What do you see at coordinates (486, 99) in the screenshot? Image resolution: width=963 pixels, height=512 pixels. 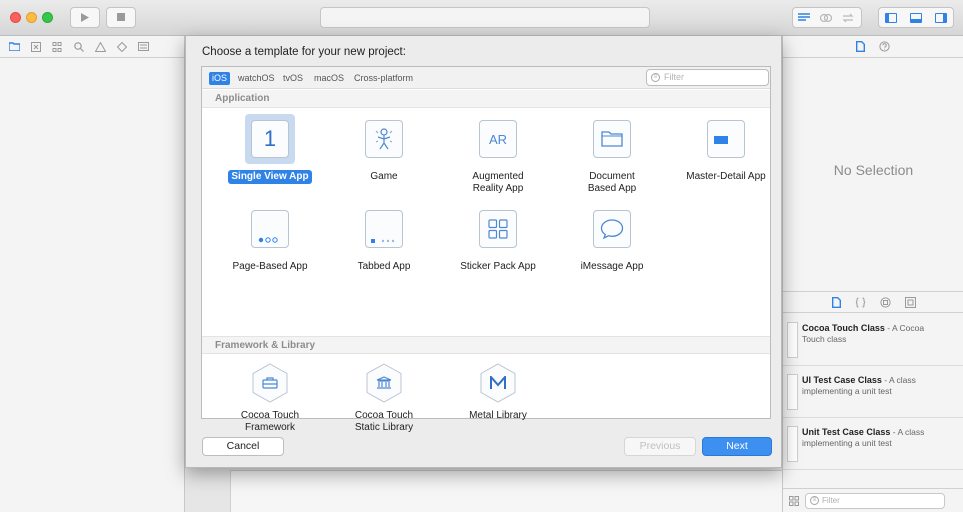 I see `section-application: Application` at bounding box center [486, 99].